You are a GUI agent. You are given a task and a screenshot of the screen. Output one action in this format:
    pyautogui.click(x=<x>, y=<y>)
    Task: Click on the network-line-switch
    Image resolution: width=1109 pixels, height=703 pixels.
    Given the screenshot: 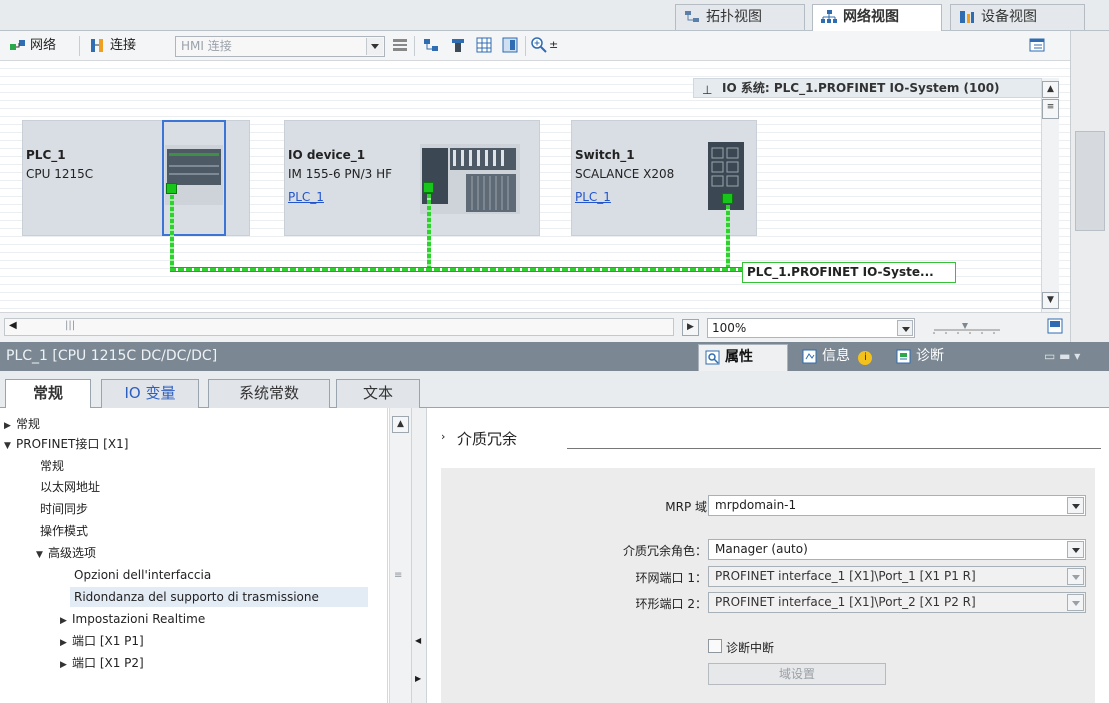 What is the action you would take?
    pyautogui.click(x=728, y=237)
    